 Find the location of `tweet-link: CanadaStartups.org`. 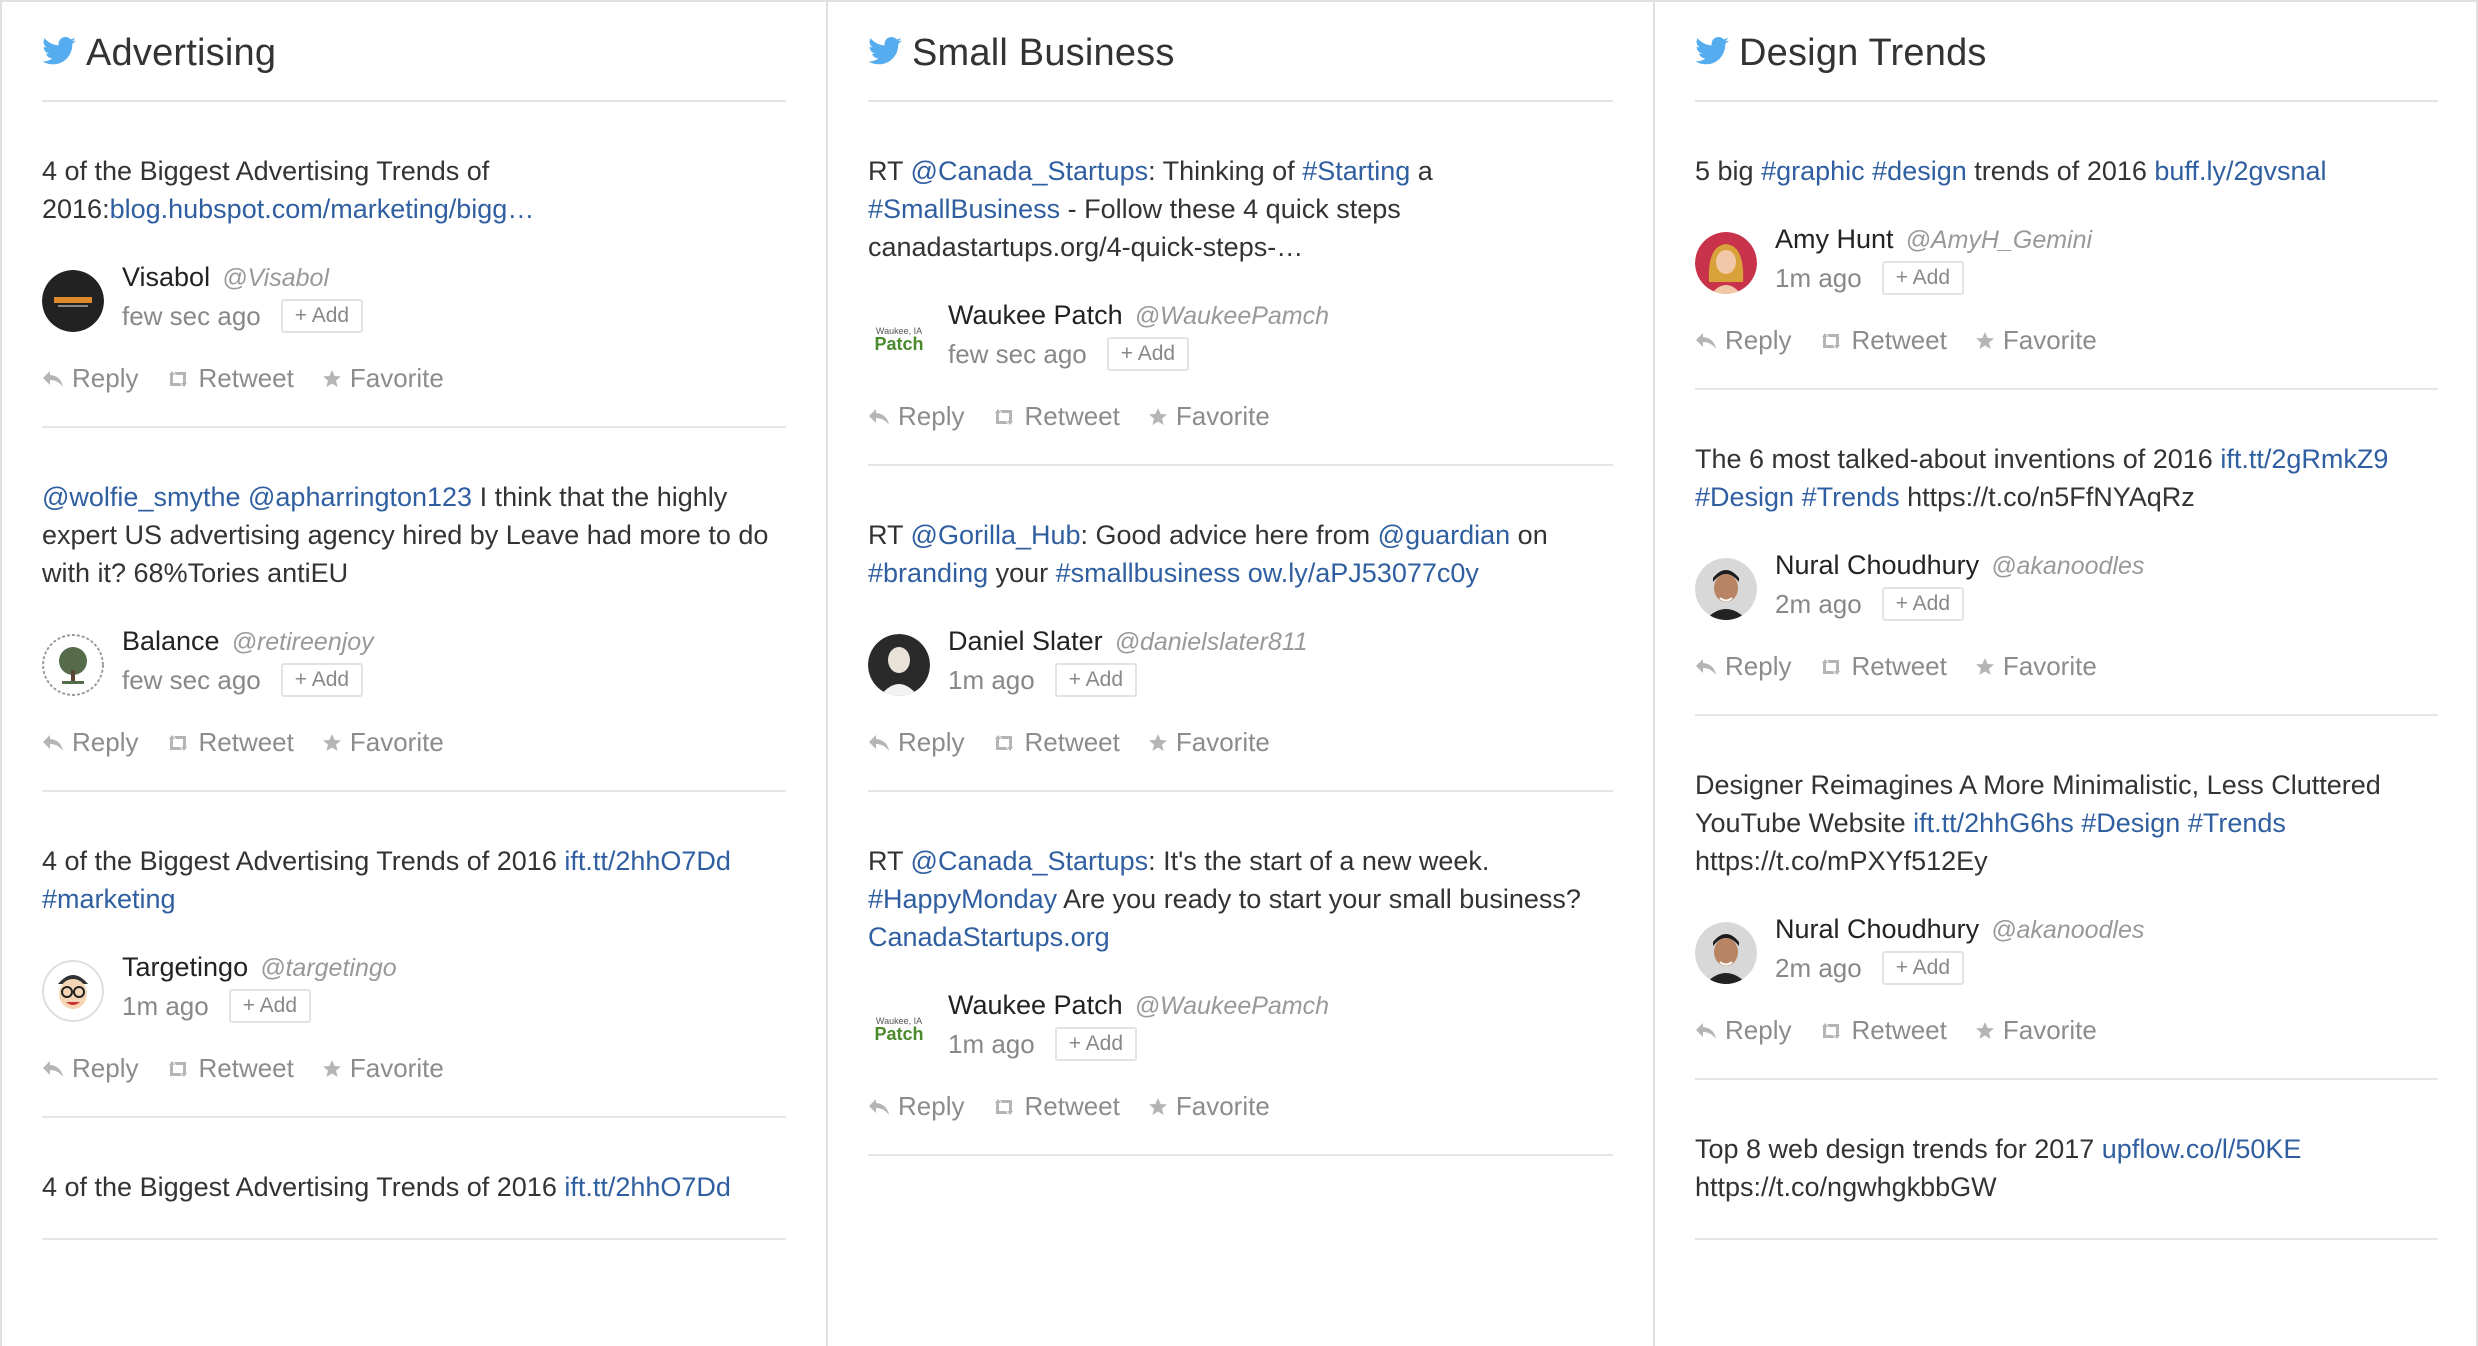

tweet-link: CanadaStartups.org is located at coordinates (989, 937).